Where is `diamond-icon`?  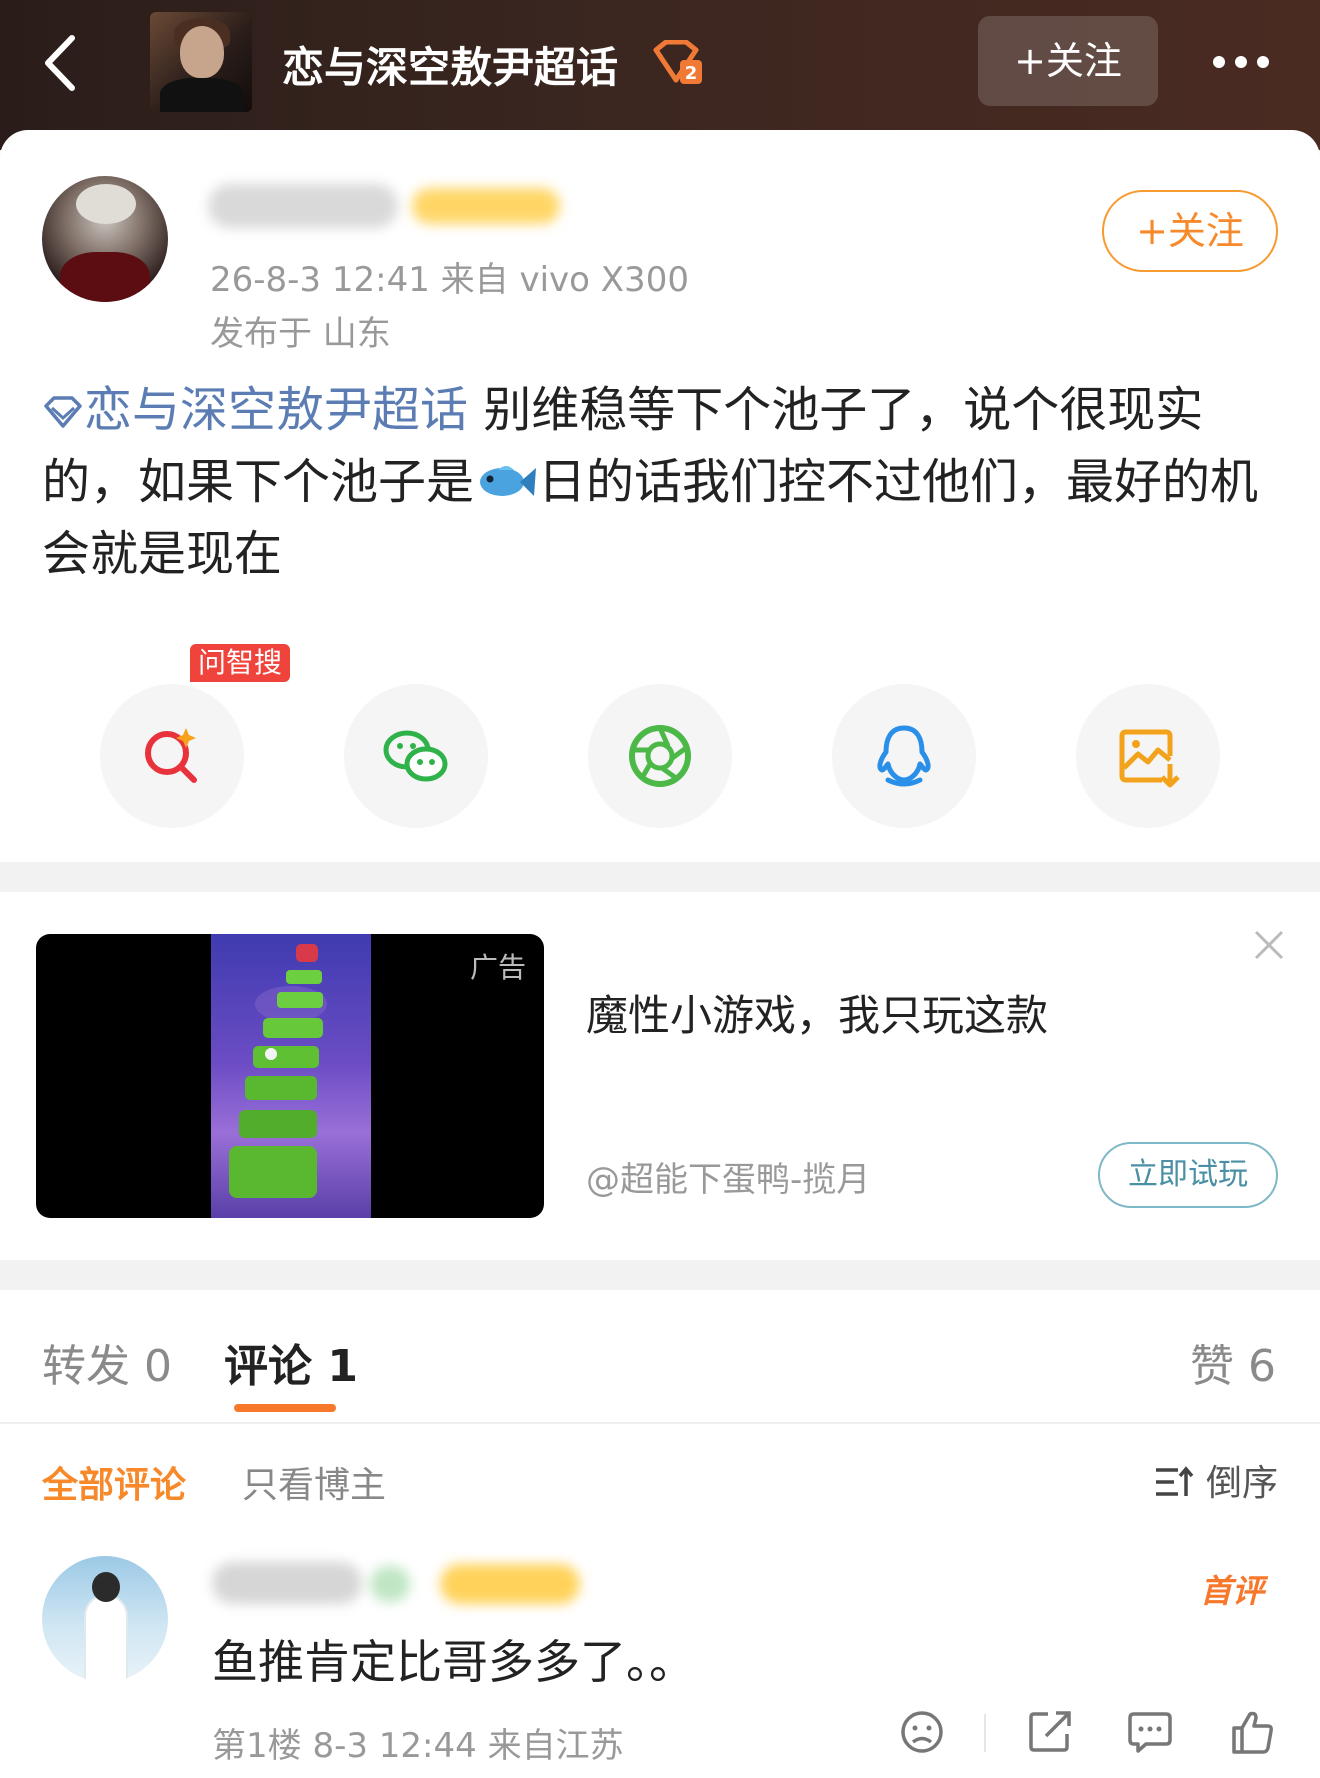
diamond-icon is located at coordinates (63, 412).